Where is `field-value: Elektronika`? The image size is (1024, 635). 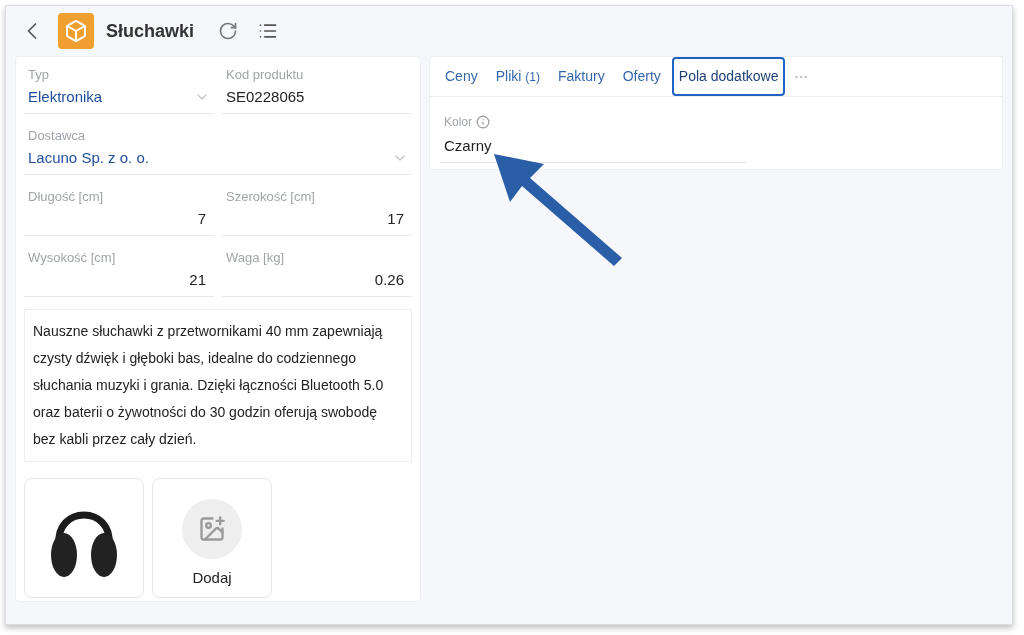 field-value: Elektronika is located at coordinates (65, 97).